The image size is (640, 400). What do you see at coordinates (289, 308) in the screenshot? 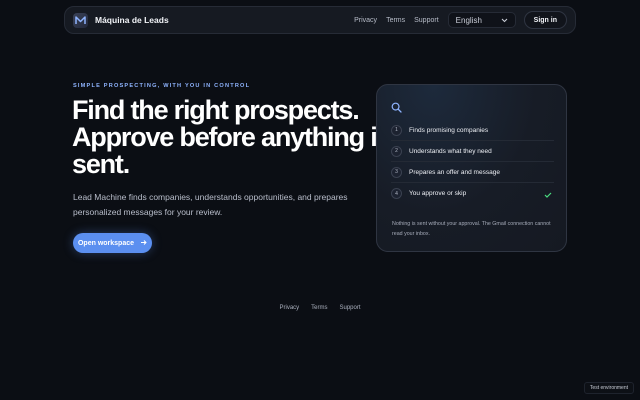
I see `footer-link-privacy: Privacy` at bounding box center [289, 308].